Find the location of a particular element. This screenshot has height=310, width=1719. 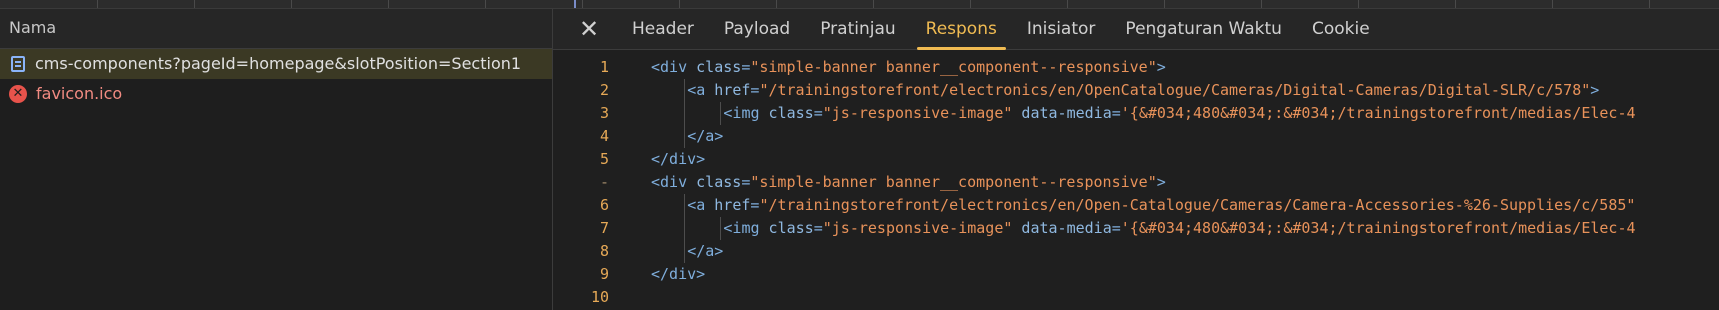

line-number: 3 is located at coordinates (604, 113).